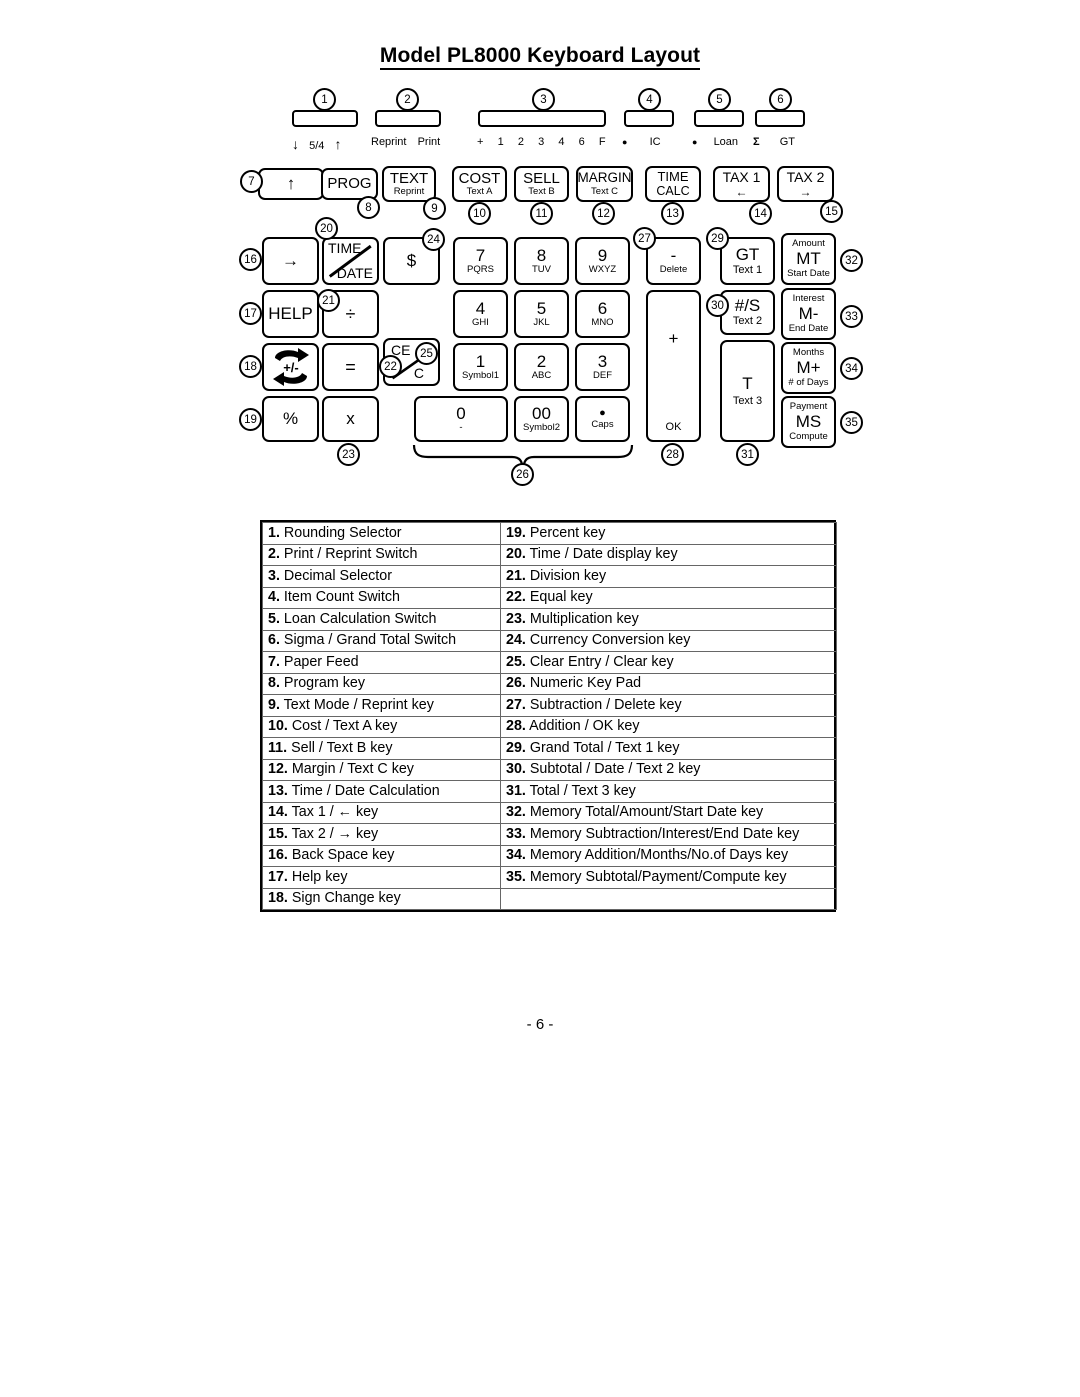 Image resolution: width=1080 pixels, height=1397 pixels. I want to click on legend-cell-left: 10. Cost / Text A key, so click(381, 726).